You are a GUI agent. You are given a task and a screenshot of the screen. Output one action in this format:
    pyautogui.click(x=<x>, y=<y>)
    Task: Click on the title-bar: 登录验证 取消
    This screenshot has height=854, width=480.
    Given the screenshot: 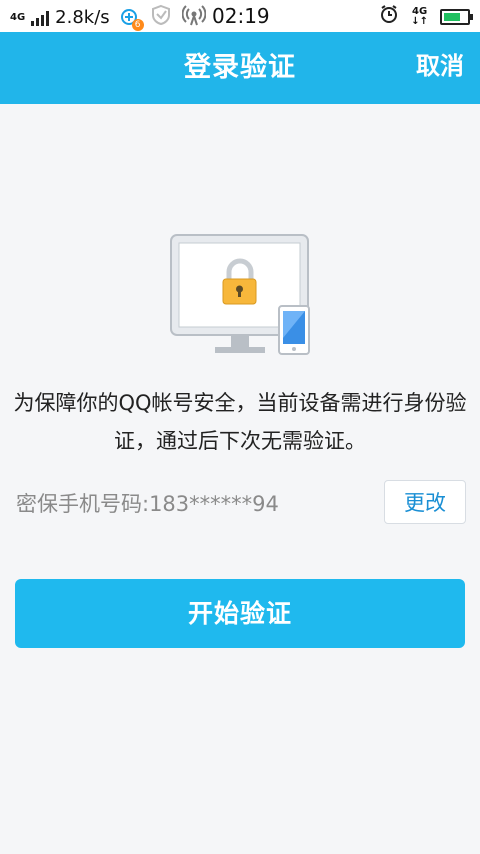 What is the action you would take?
    pyautogui.click(x=240, y=68)
    